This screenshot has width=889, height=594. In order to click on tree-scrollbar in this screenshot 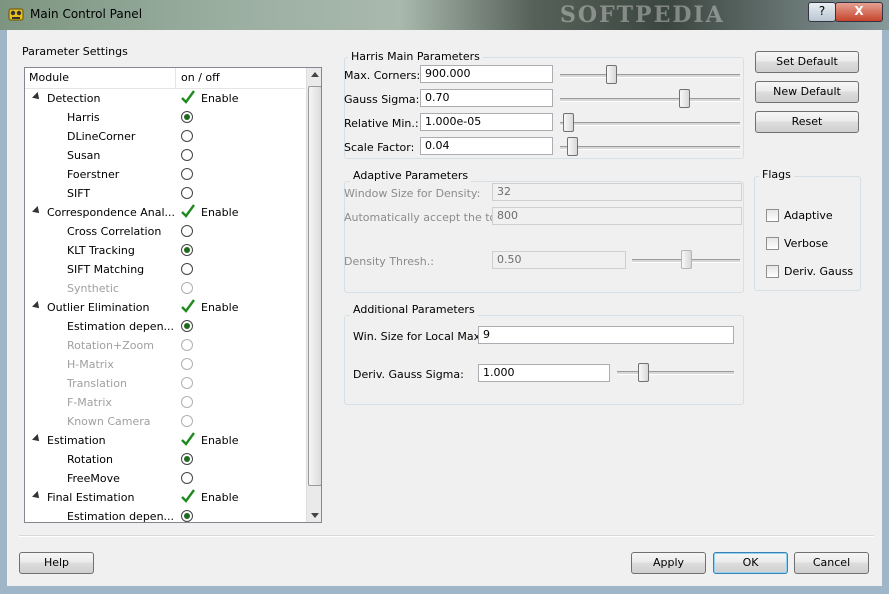, I will do `click(313, 295)`.